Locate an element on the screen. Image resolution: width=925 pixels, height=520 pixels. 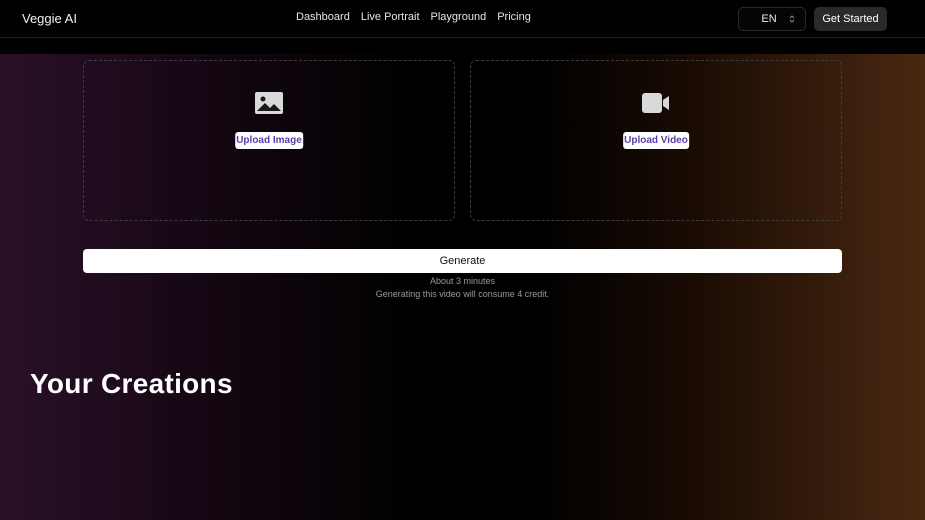
nav-pricing: Pricing is located at coordinates (514, 17).